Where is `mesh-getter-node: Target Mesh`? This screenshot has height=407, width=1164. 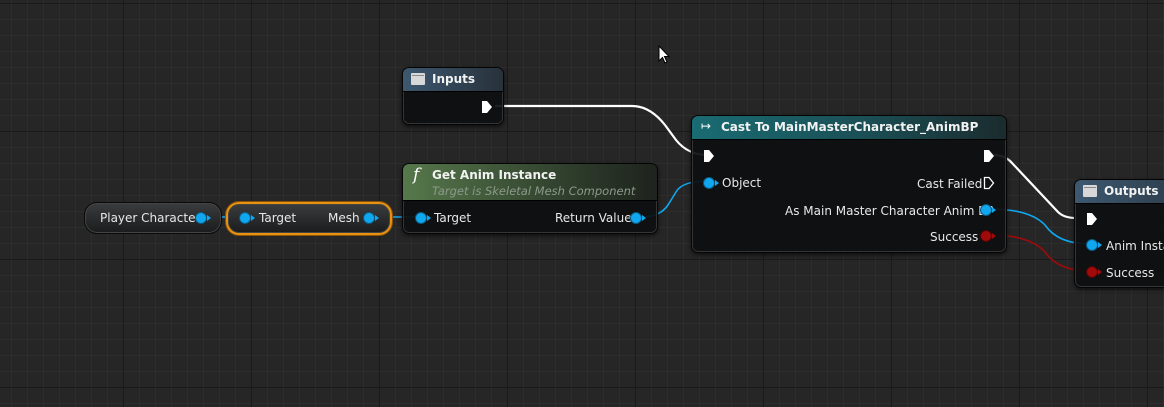 mesh-getter-node: Target Mesh is located at coordinates (309, 218).